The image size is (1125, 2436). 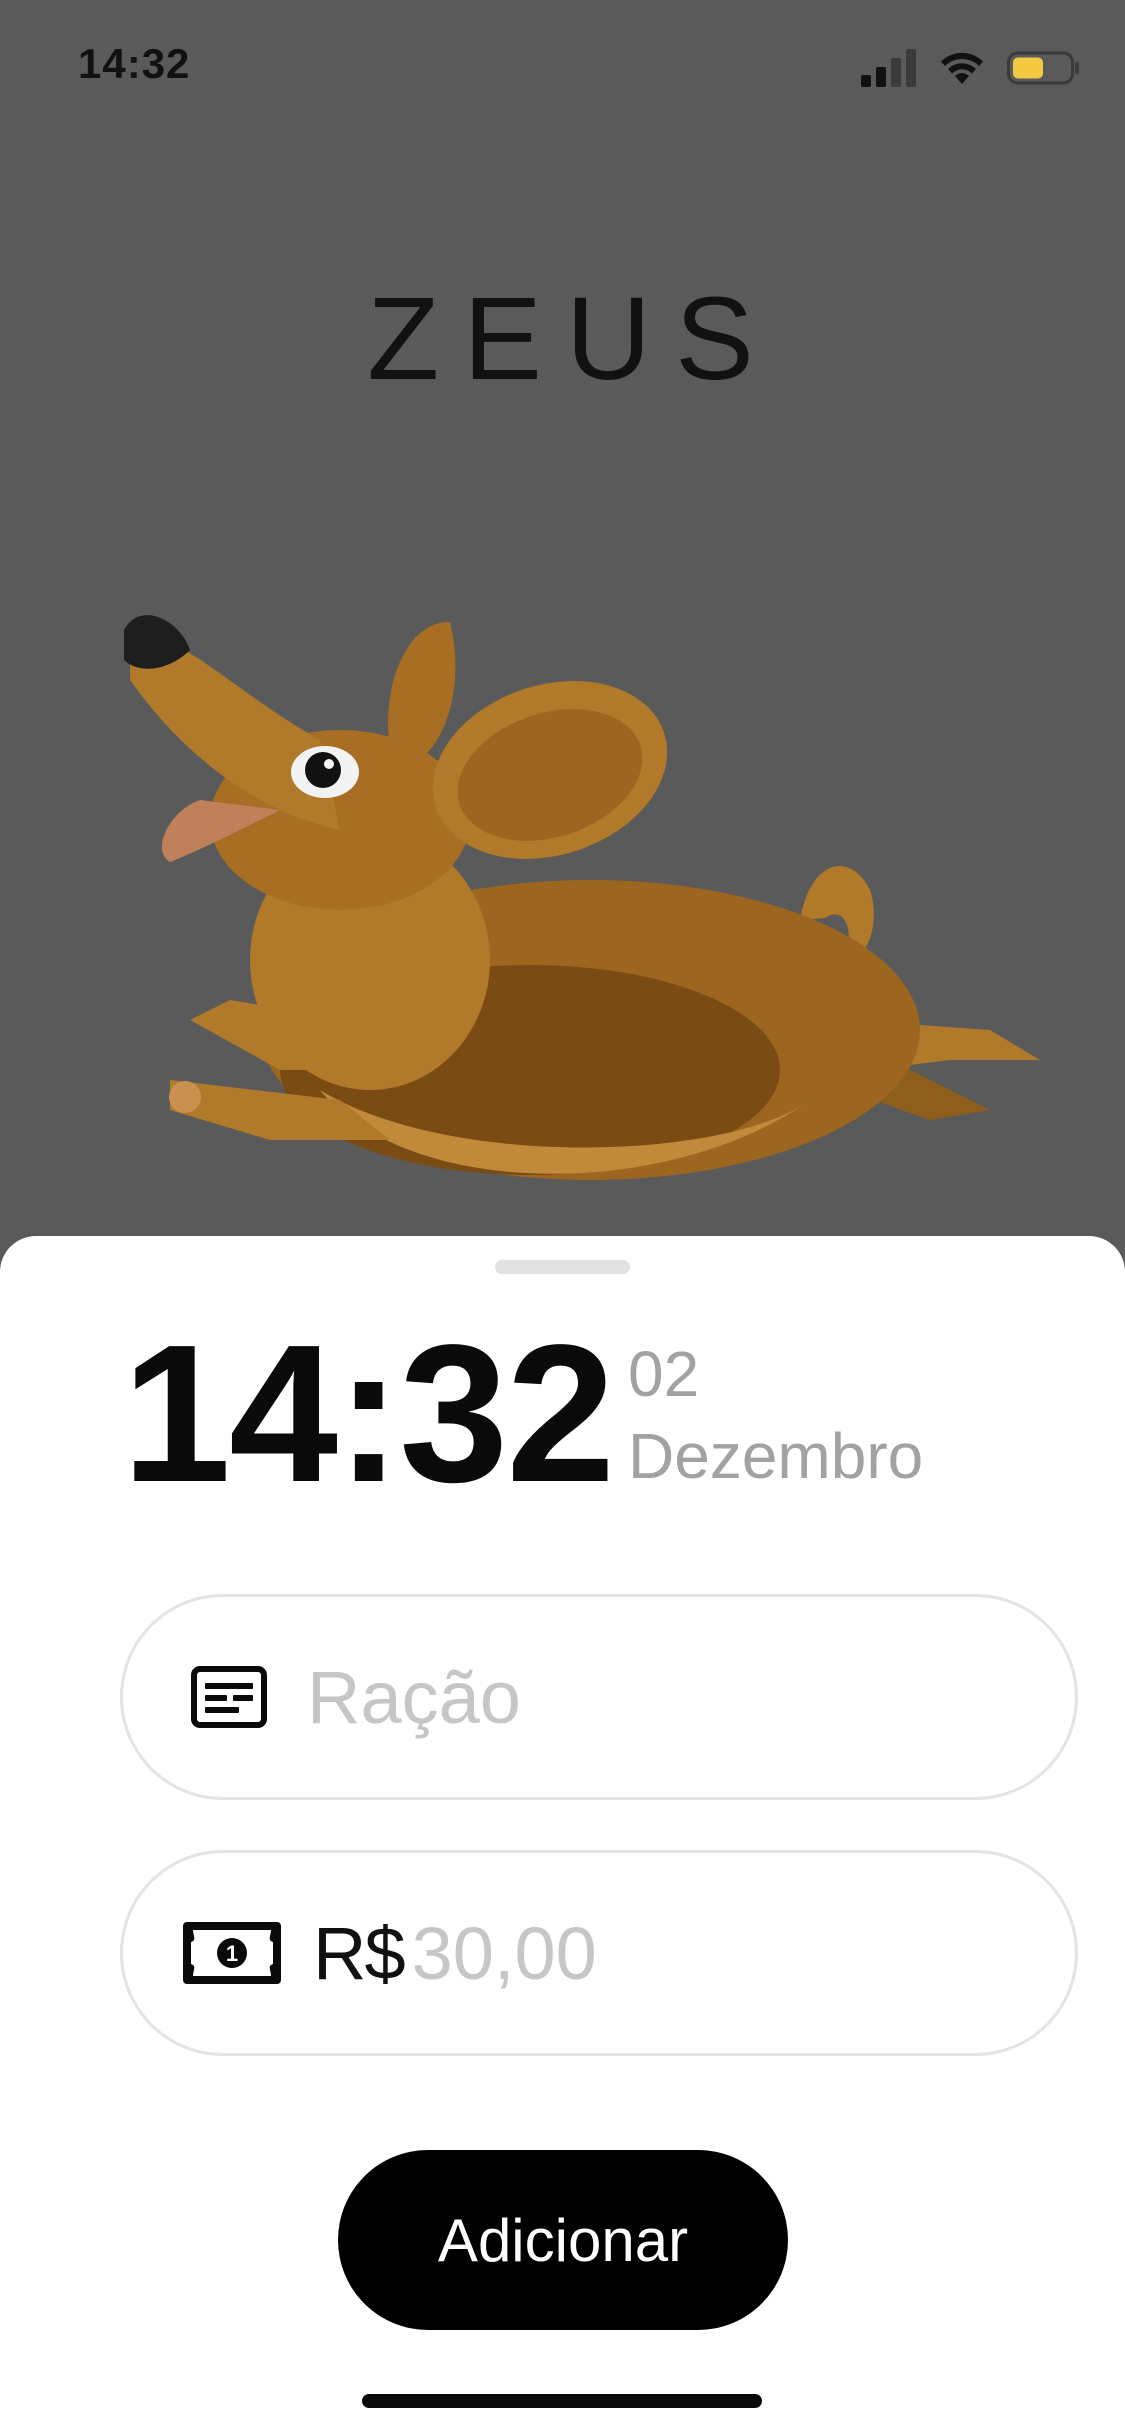 I want to click on app-title: ZEUS, so click(x=572, y=339).